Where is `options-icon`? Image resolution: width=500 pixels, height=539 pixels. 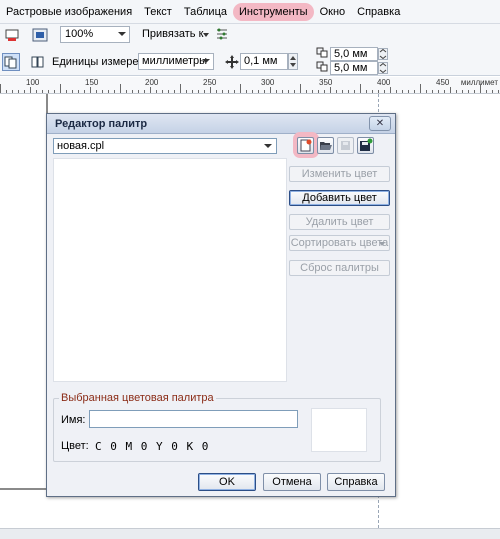 options-icon is located at coordinates (222, 35).